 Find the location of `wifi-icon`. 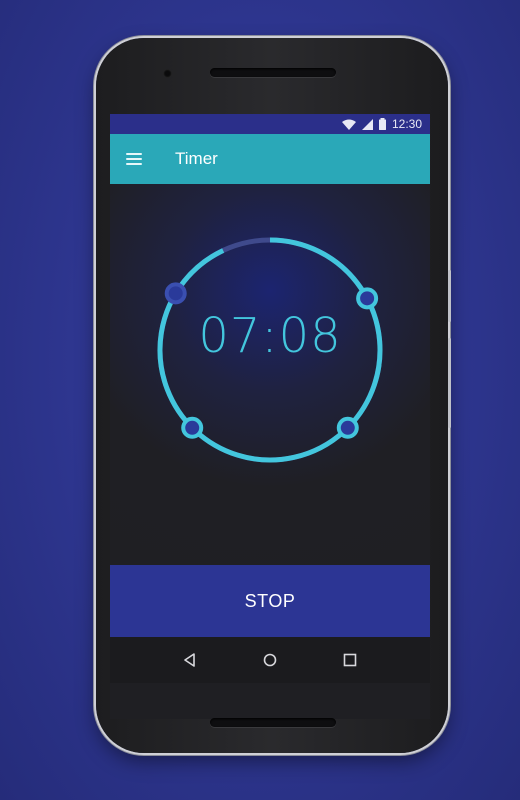

wifi-icon is located at coordinates (348, 124).